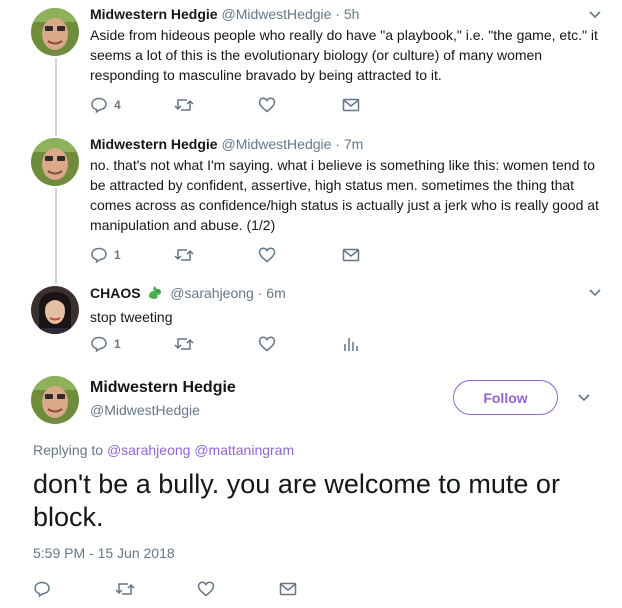 The width and height of the screenshot is (622, 608). I want to click on tweet-timestamp: 5:59 PM - 15 Jun 2018, so click(104, 553).